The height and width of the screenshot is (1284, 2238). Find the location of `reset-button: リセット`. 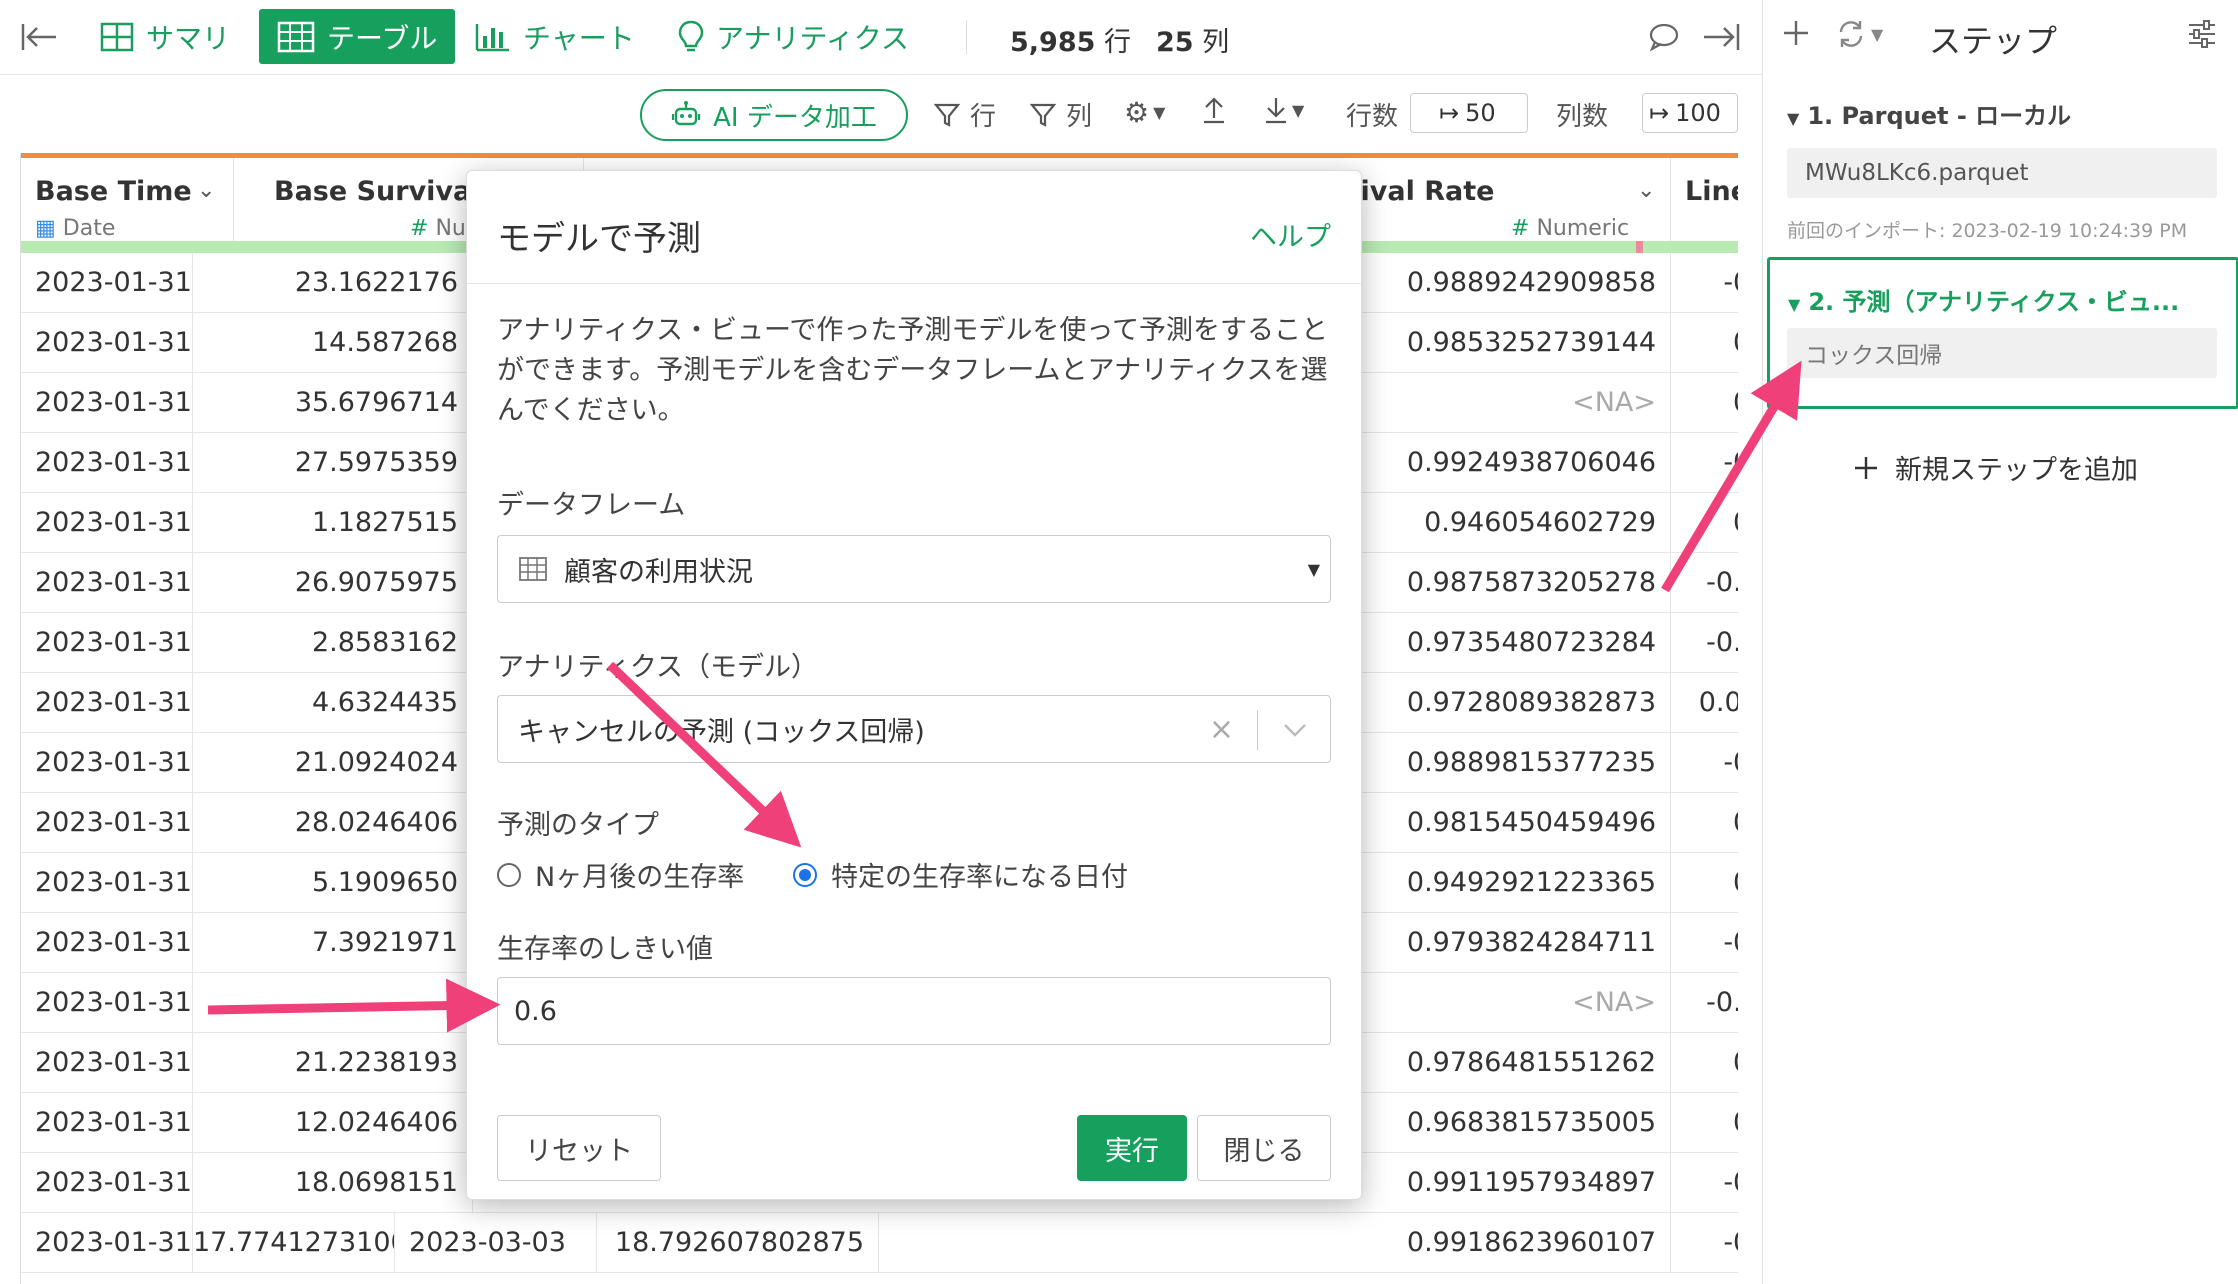

reset-button: リセット is located at coordinates (579, 1148).